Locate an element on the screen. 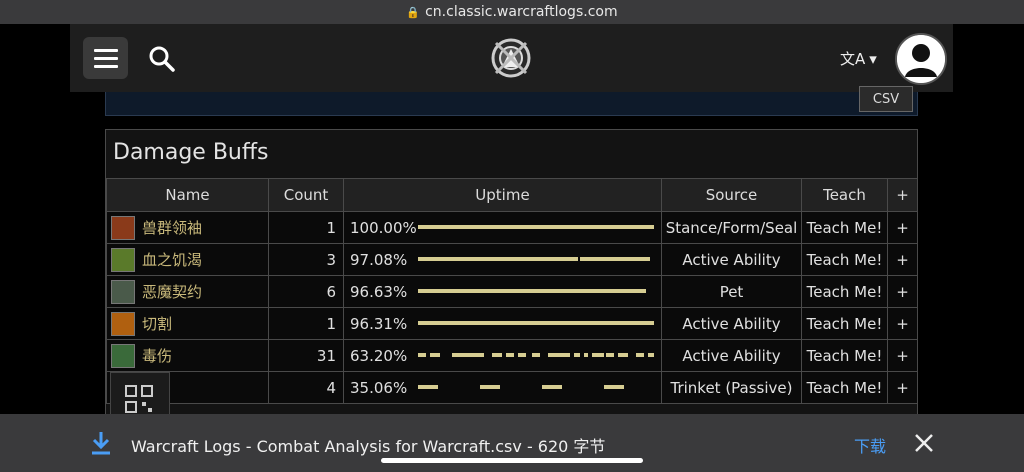 The width and height of the screenshot is (1024, 472). name-cell: 切割 is located at coordinates (187, 323).